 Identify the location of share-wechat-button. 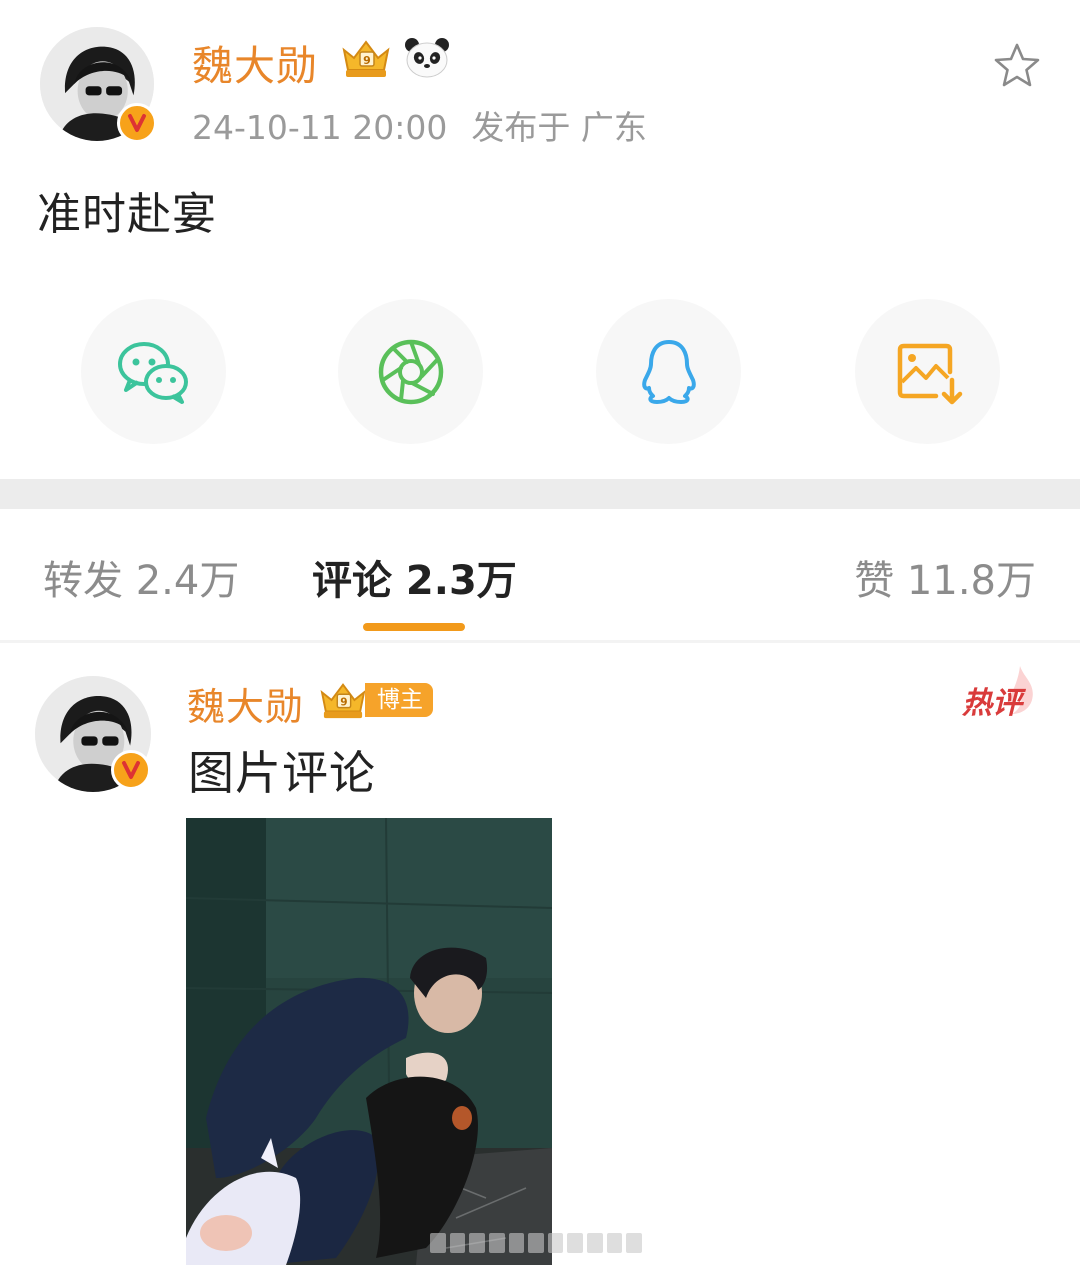
(153, 371).